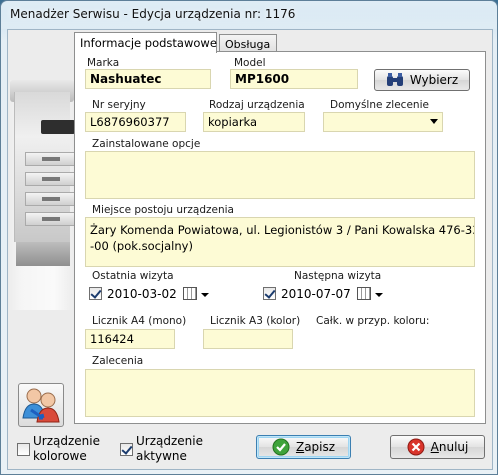  I want to click on binoculars-icon, so click(394, 79).